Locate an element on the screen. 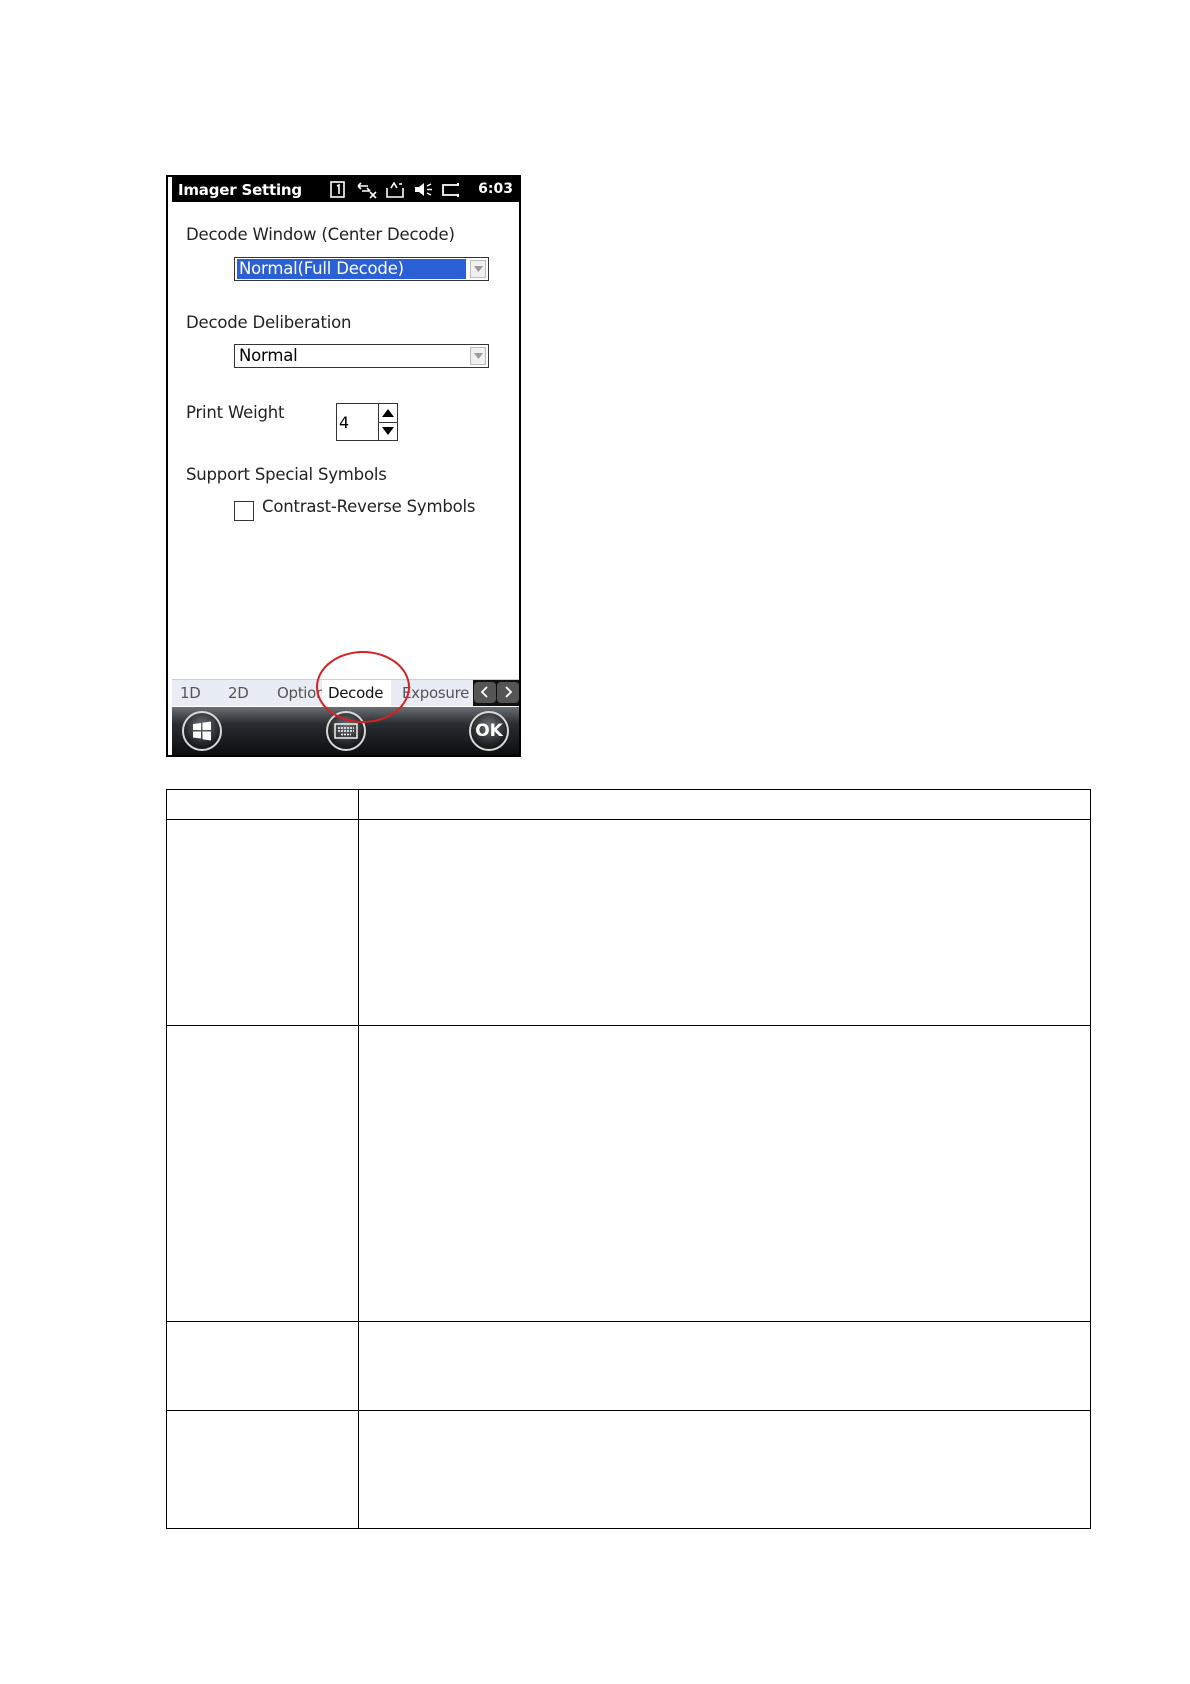 The width and height of the screenshot is (1190, 1684). tab-option: Option is located at coordinates (301, 693).